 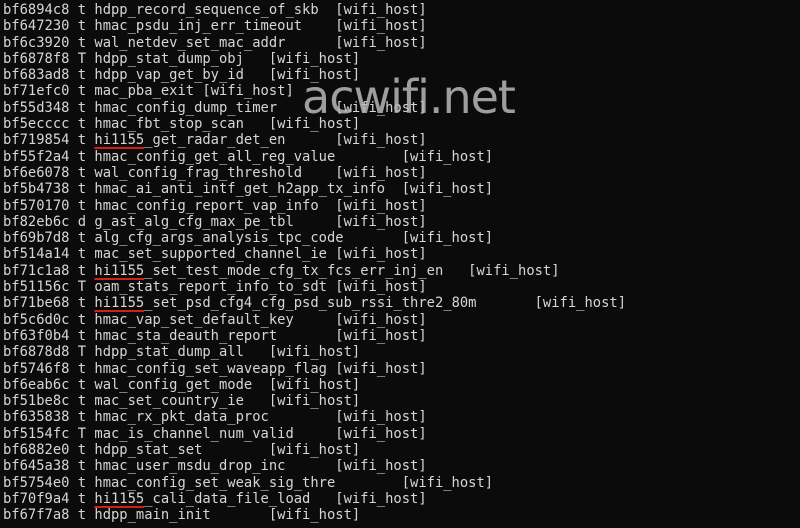 What do you see at coordinates (310, 303) in the screenshot?
I see `symbol-name: _set_psd_cfg4_cfg_psd_sub_rssi_thre2_80m` at bounding box center [310, 303].